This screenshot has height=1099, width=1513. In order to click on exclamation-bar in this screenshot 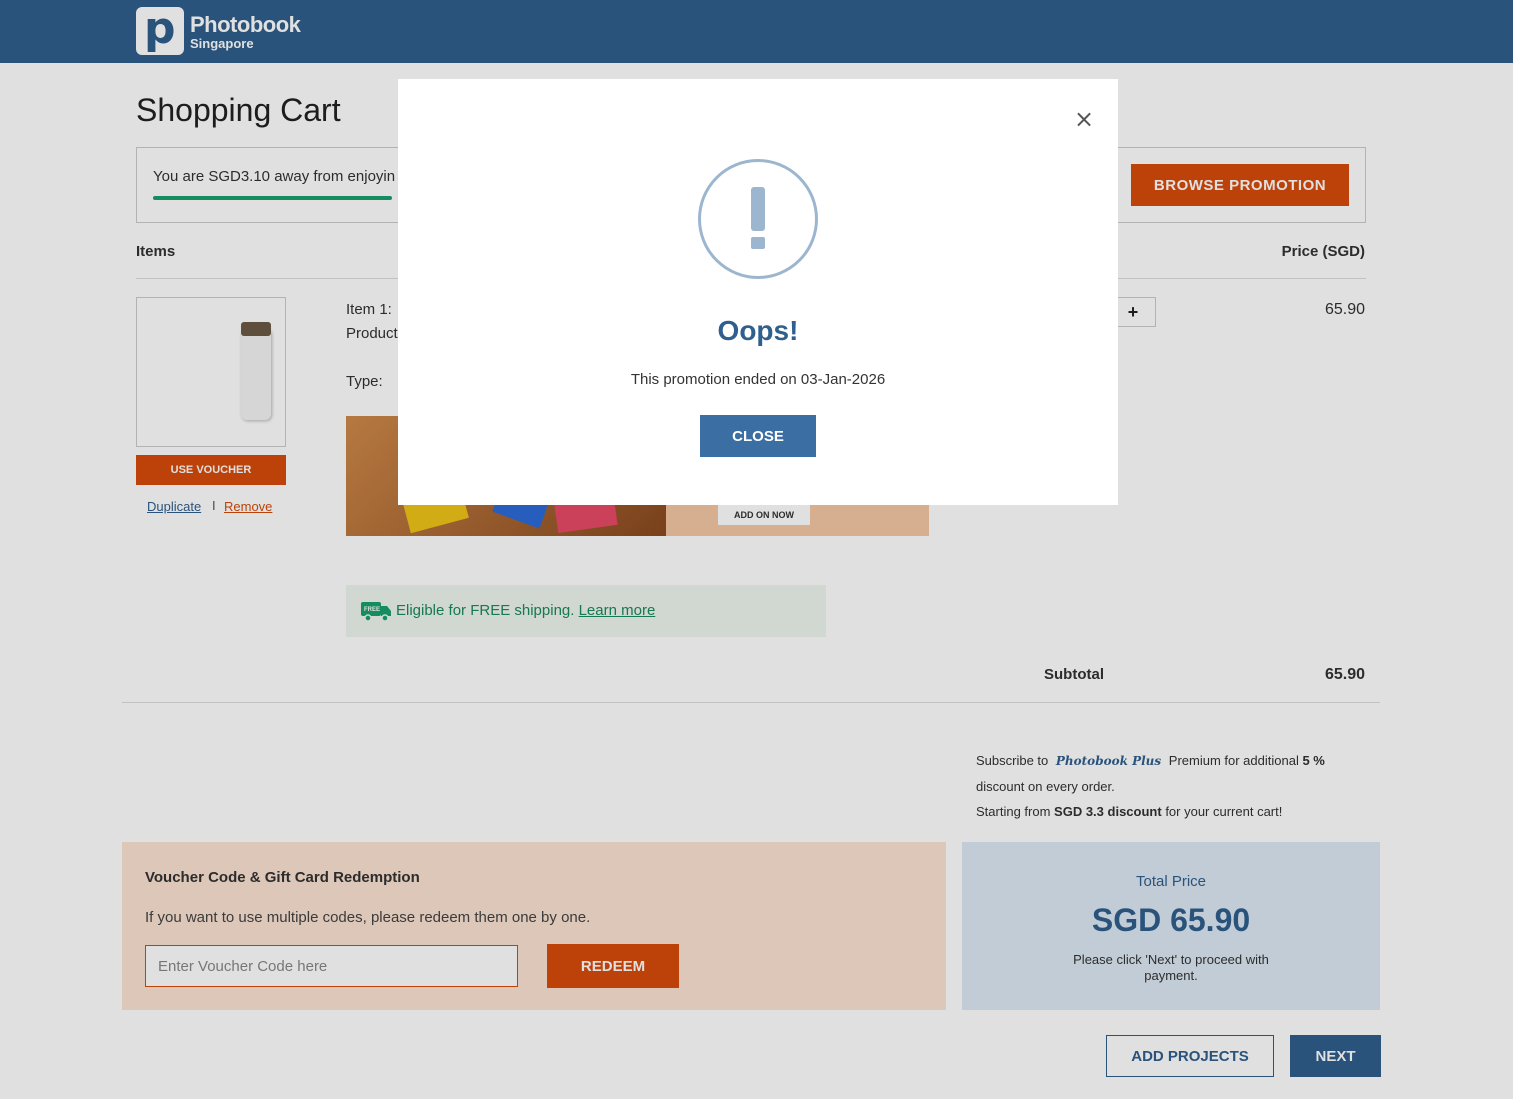, I will do `click(758, 209)`.